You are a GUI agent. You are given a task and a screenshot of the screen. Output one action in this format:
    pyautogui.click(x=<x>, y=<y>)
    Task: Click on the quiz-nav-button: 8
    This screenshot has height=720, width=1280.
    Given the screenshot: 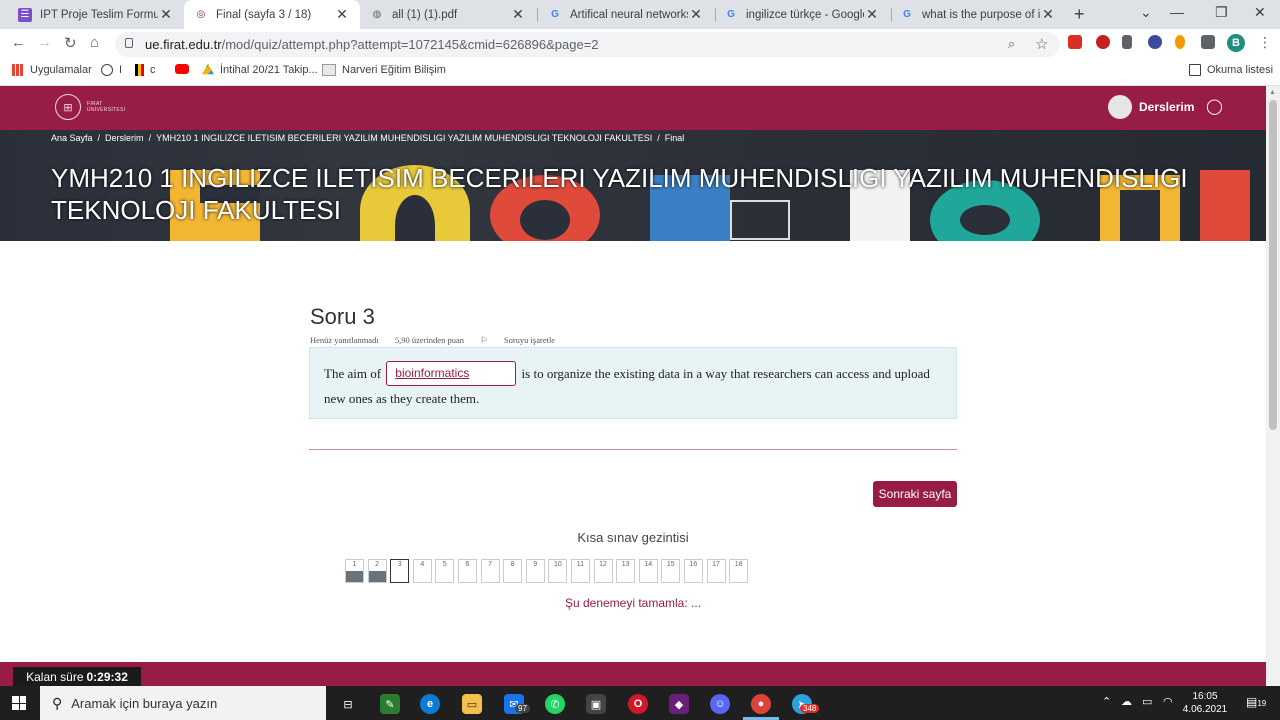 What is the action you would take?
    pyautogui.click(x=513, y=571)
    